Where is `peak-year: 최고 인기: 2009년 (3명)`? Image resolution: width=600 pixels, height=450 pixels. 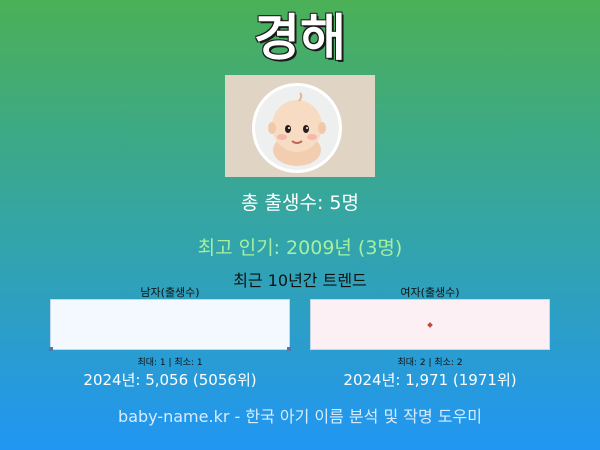 peak-year: 최고 인기: 2009년 (3명) is located at coordinates (300, 248).